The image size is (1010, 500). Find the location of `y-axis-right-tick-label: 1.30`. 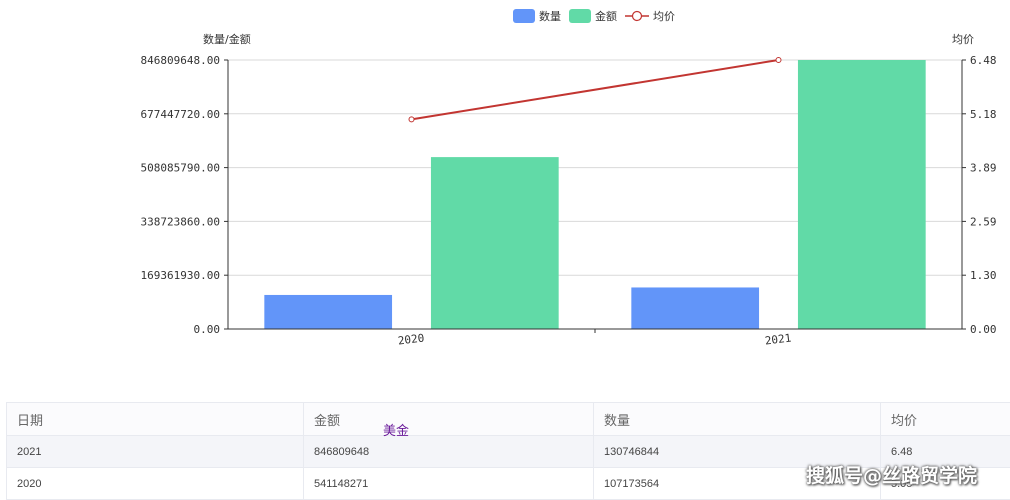

y-axis-right-tick-label: 1.30 is located at coordinates (983, 275).